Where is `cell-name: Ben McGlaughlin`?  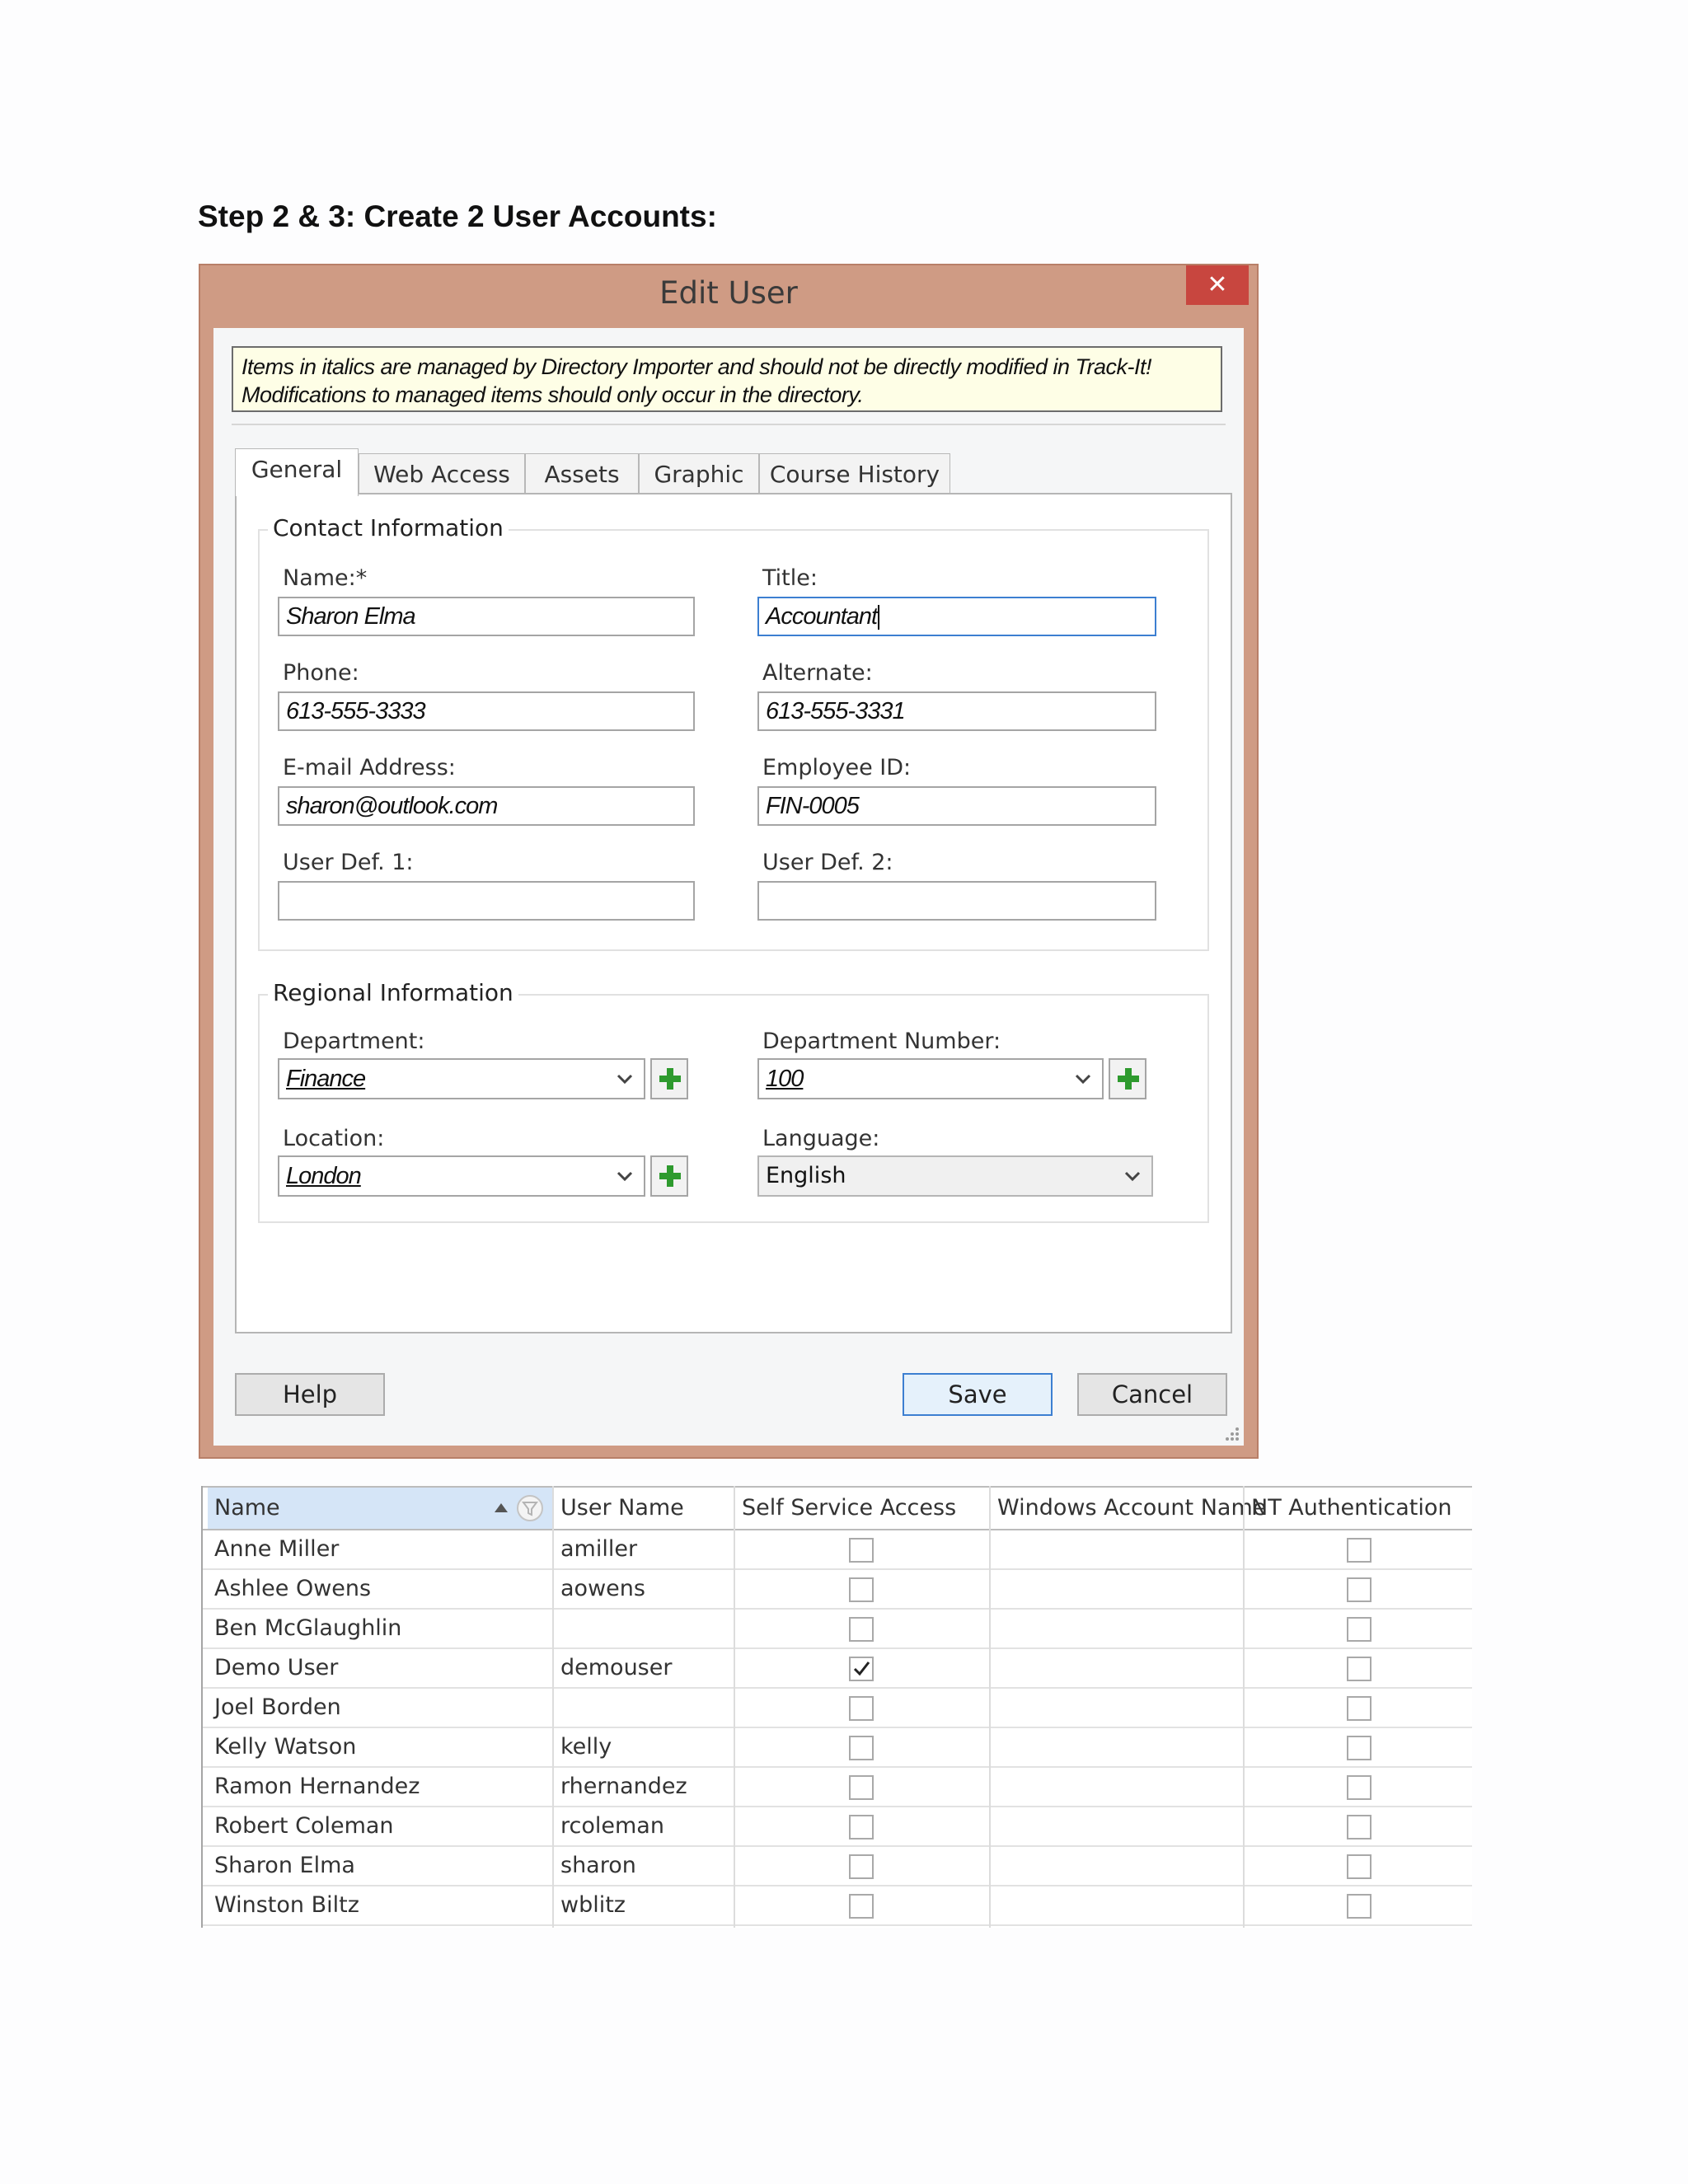
cell-name: Ben McGlaughlin is located at coordinates (308, 1628).